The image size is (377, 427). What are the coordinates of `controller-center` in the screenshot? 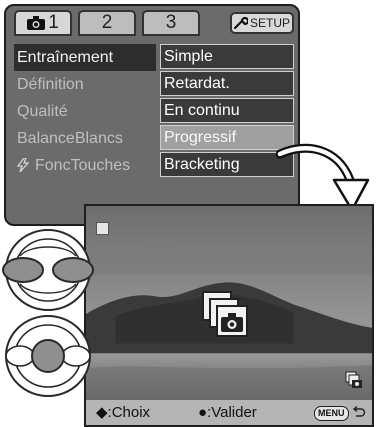 It's located at (55, 356).